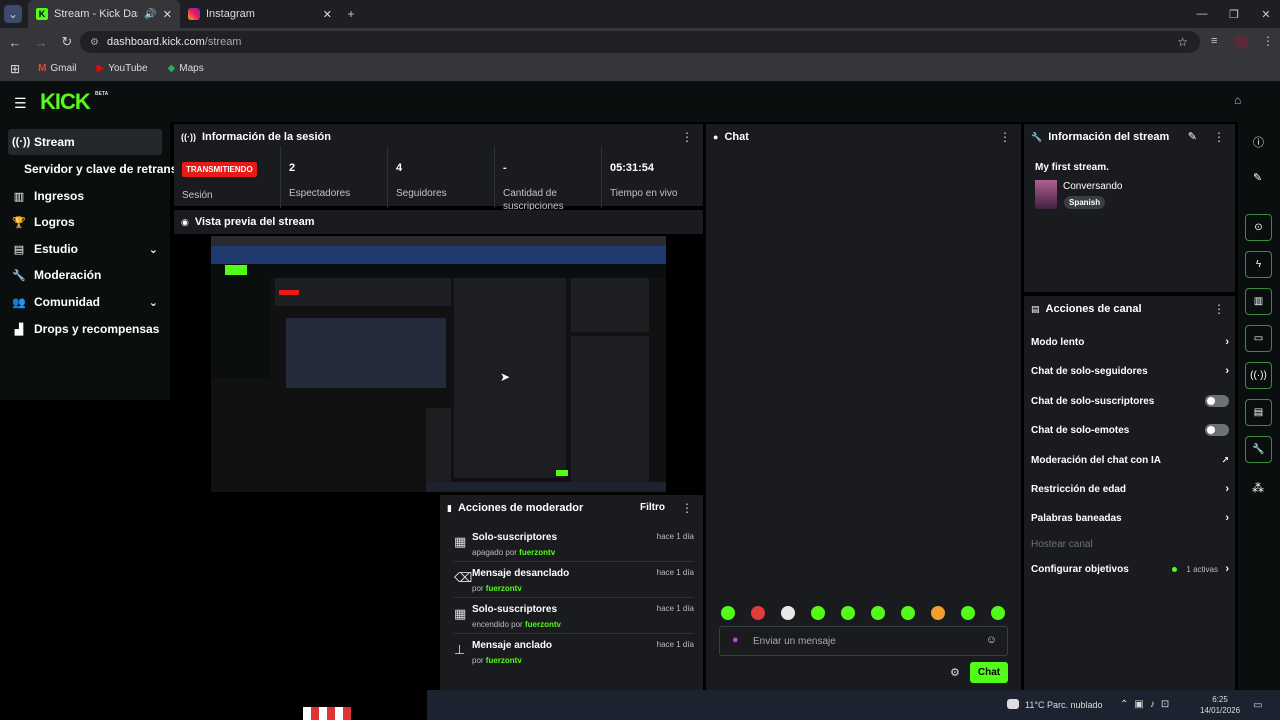 The width and height of the screenshot is (1280, 720). Describe the element at coordinates (85, 196) in the screenshot. I see `sidebar-item-ingresos: ▥ Ingresos` at that location.